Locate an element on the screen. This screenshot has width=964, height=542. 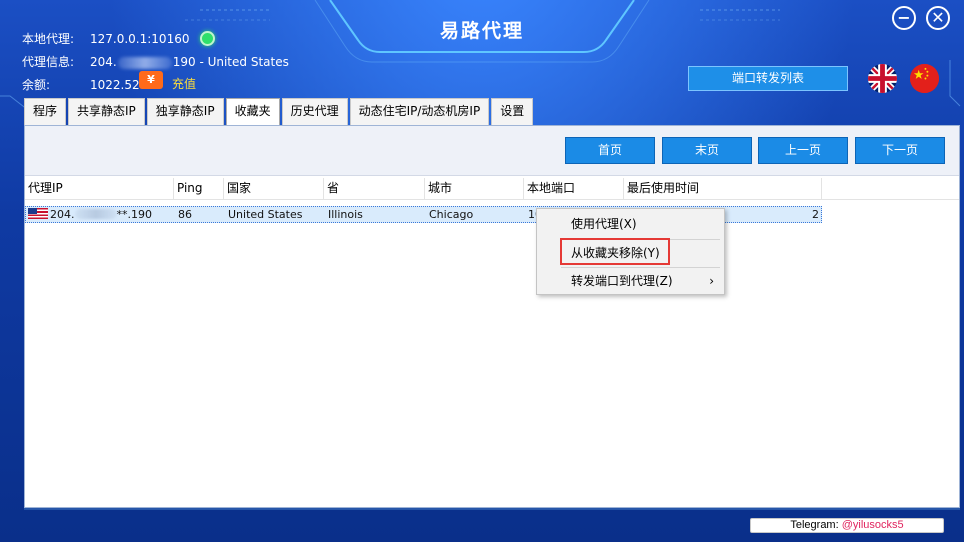
us-flag-icon is located at coordinates (38, 213).